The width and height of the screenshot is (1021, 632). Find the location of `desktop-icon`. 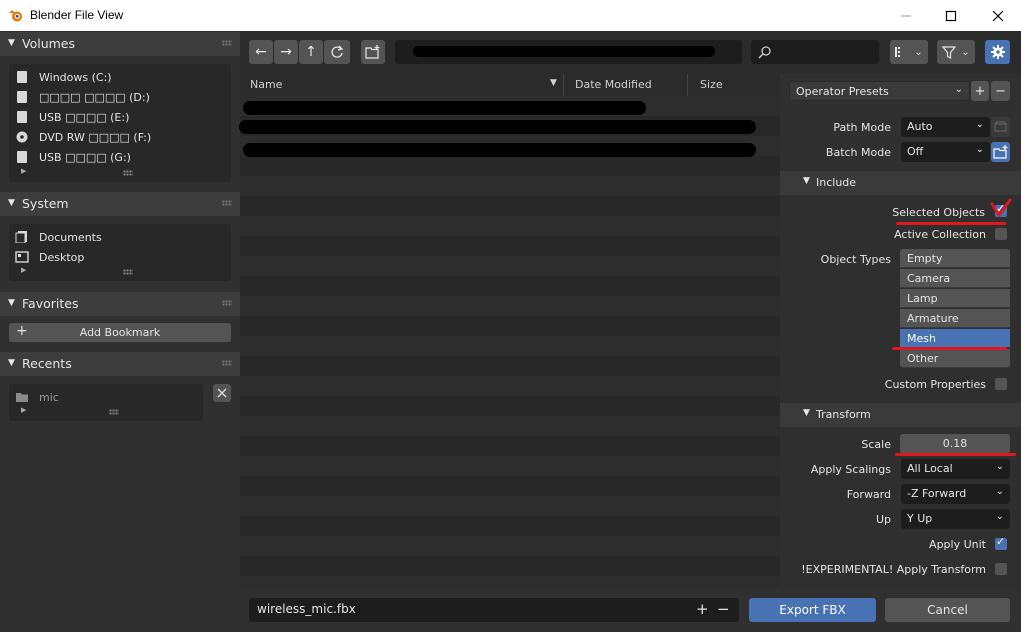

desktop-icon is located at coordinates (22, 257).